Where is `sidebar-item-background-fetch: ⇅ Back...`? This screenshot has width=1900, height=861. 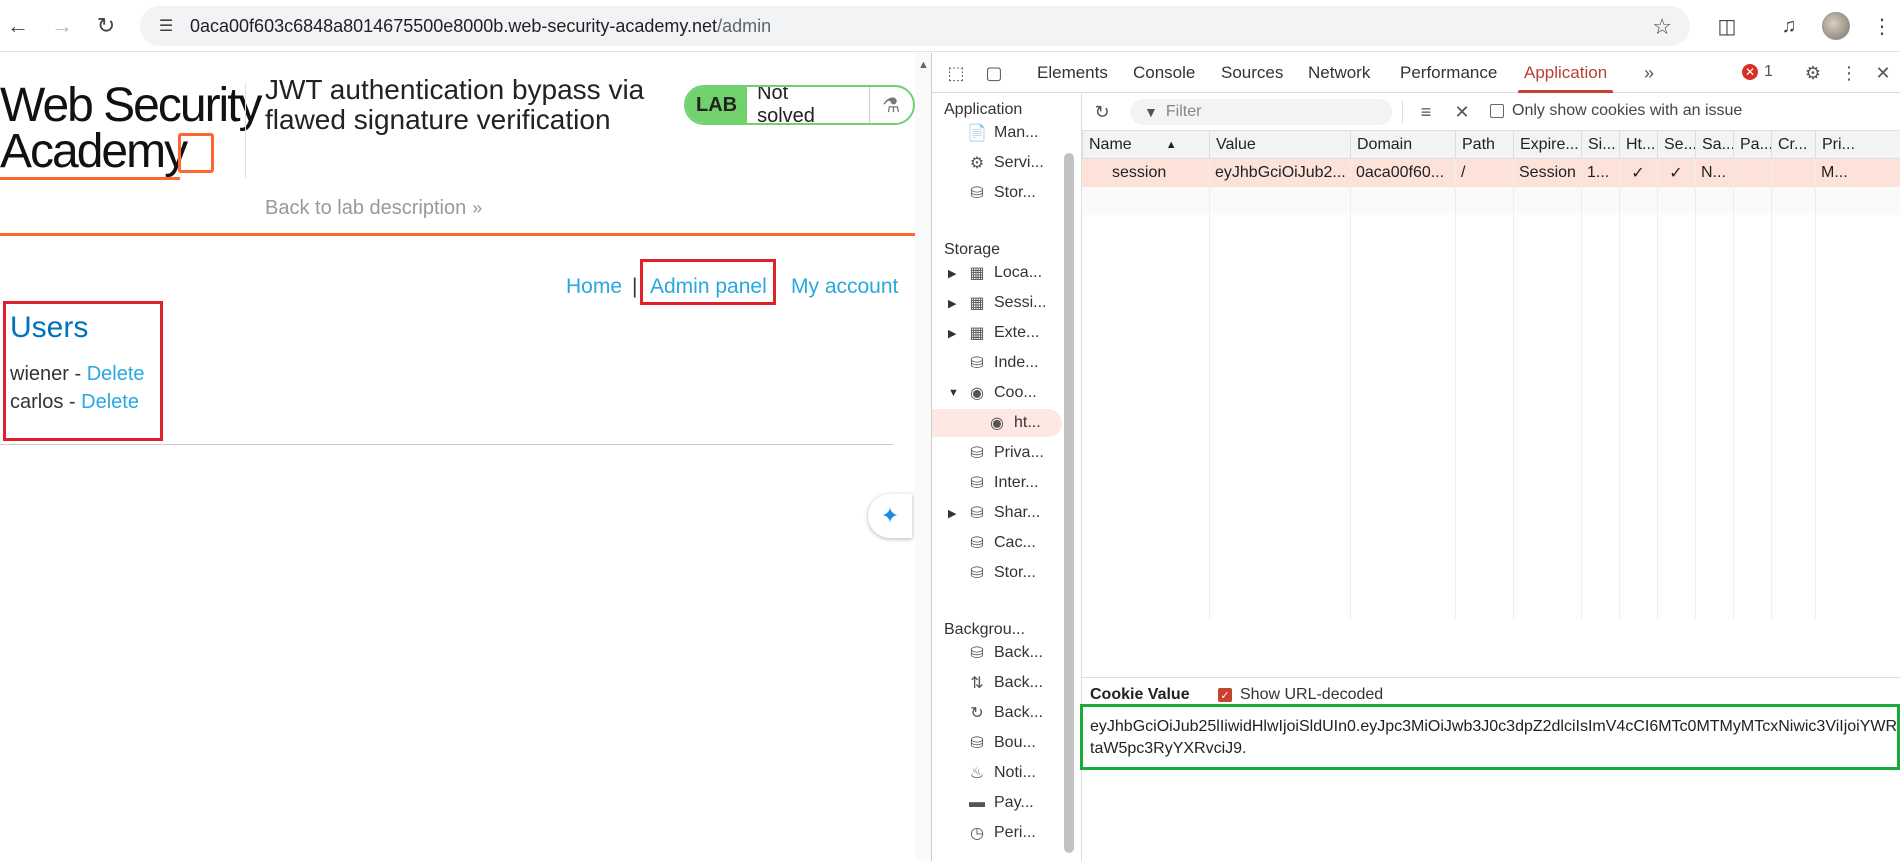 sidebar-item-background-fetch: ⇅ Back... is located at coordinates (997, 683).